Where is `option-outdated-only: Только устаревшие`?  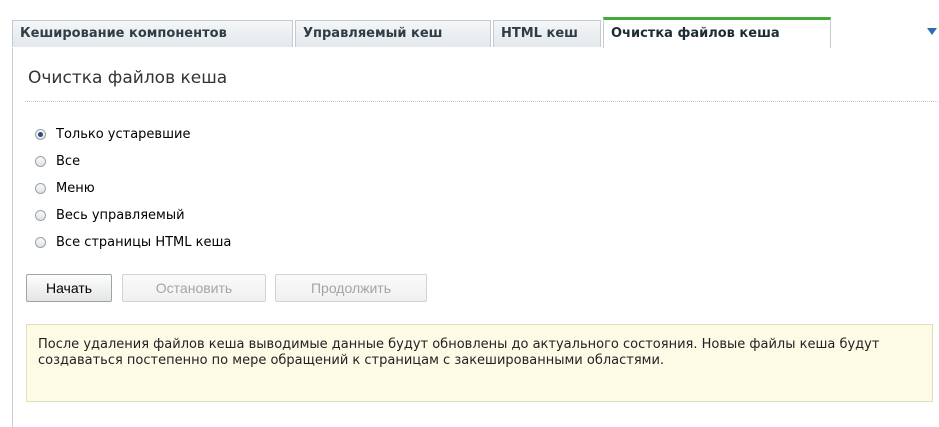 option-outdated-only: Только устаревшие is located at coordinates (133, 134).